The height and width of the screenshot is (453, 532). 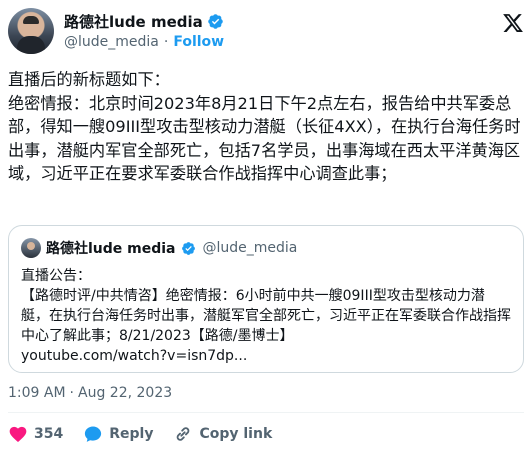 What do you see at coordinates (183, 434) in the screenshot?
I see `link-icon` at bounding box center [183, 434].